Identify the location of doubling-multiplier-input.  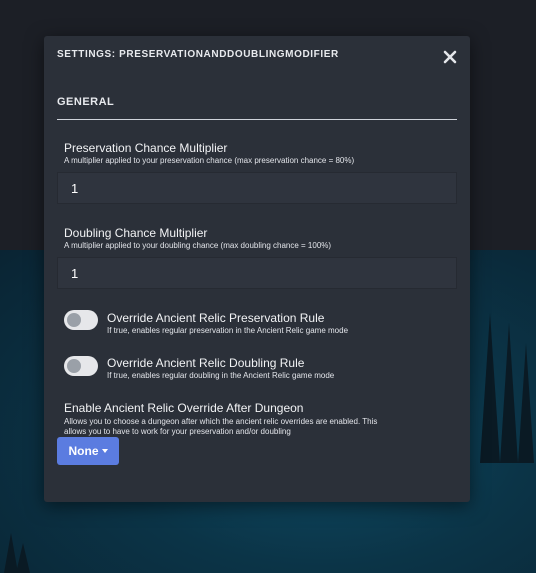
(257, 273).